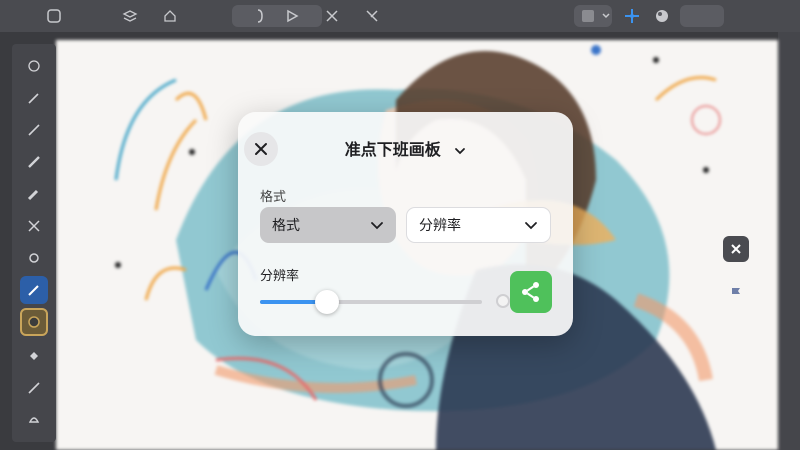 The width and height of the screenshot is (800, 450). Describe the element at coordinates (34, 162) in the screenshot. I see `brush-icon` at that location.